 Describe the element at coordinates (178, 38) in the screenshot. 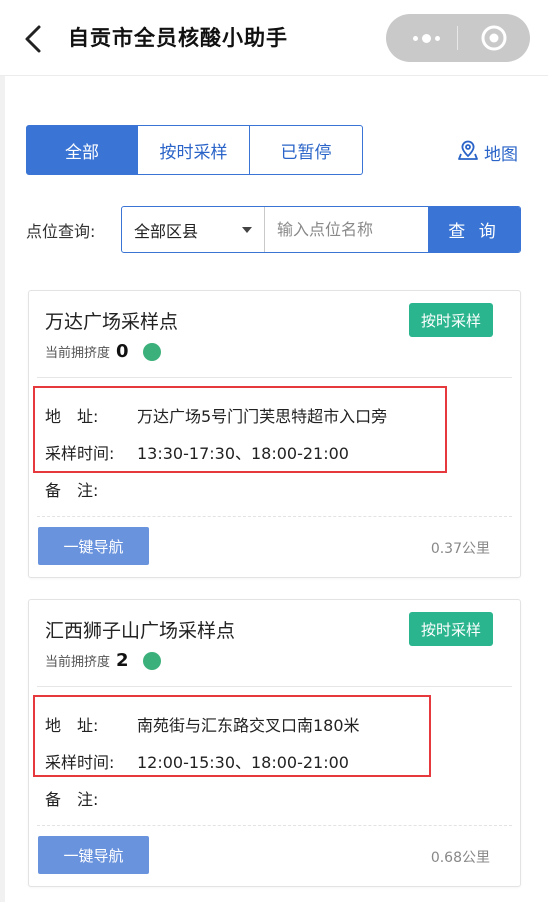

I see `page-title: 自贡市全员核酸小助手` at that location.